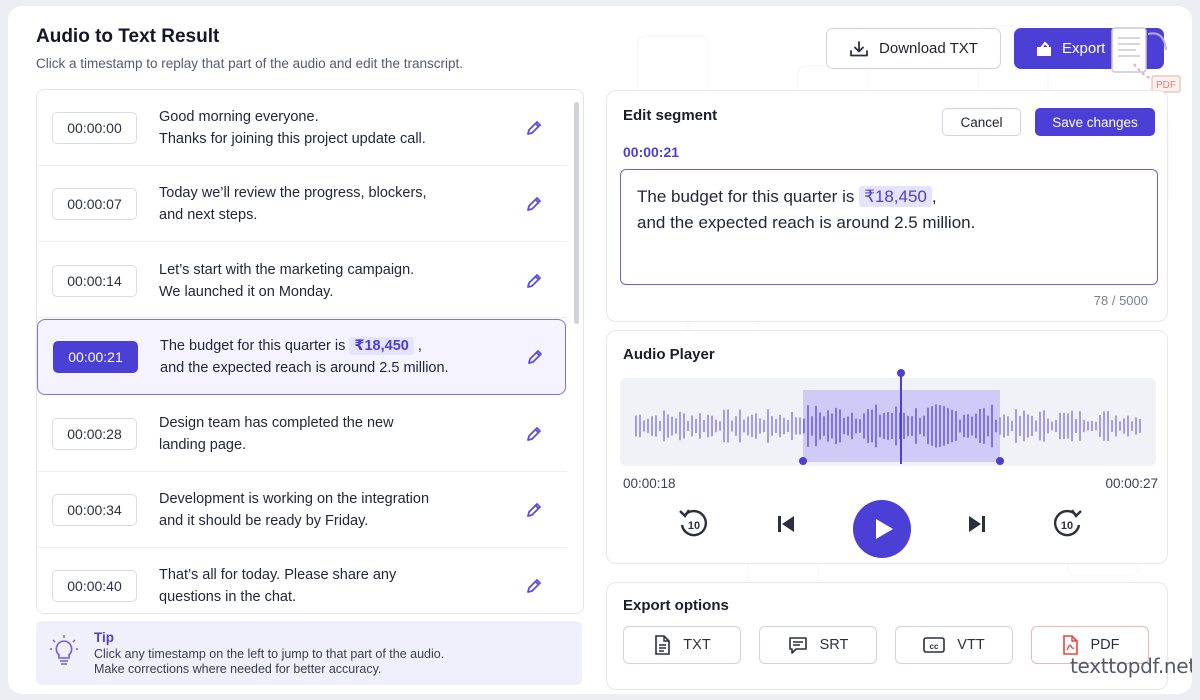 The height and width of the screenshot is (700, 1200). I want to click on timestamp-button: 00:00:40, so click(94, 586).